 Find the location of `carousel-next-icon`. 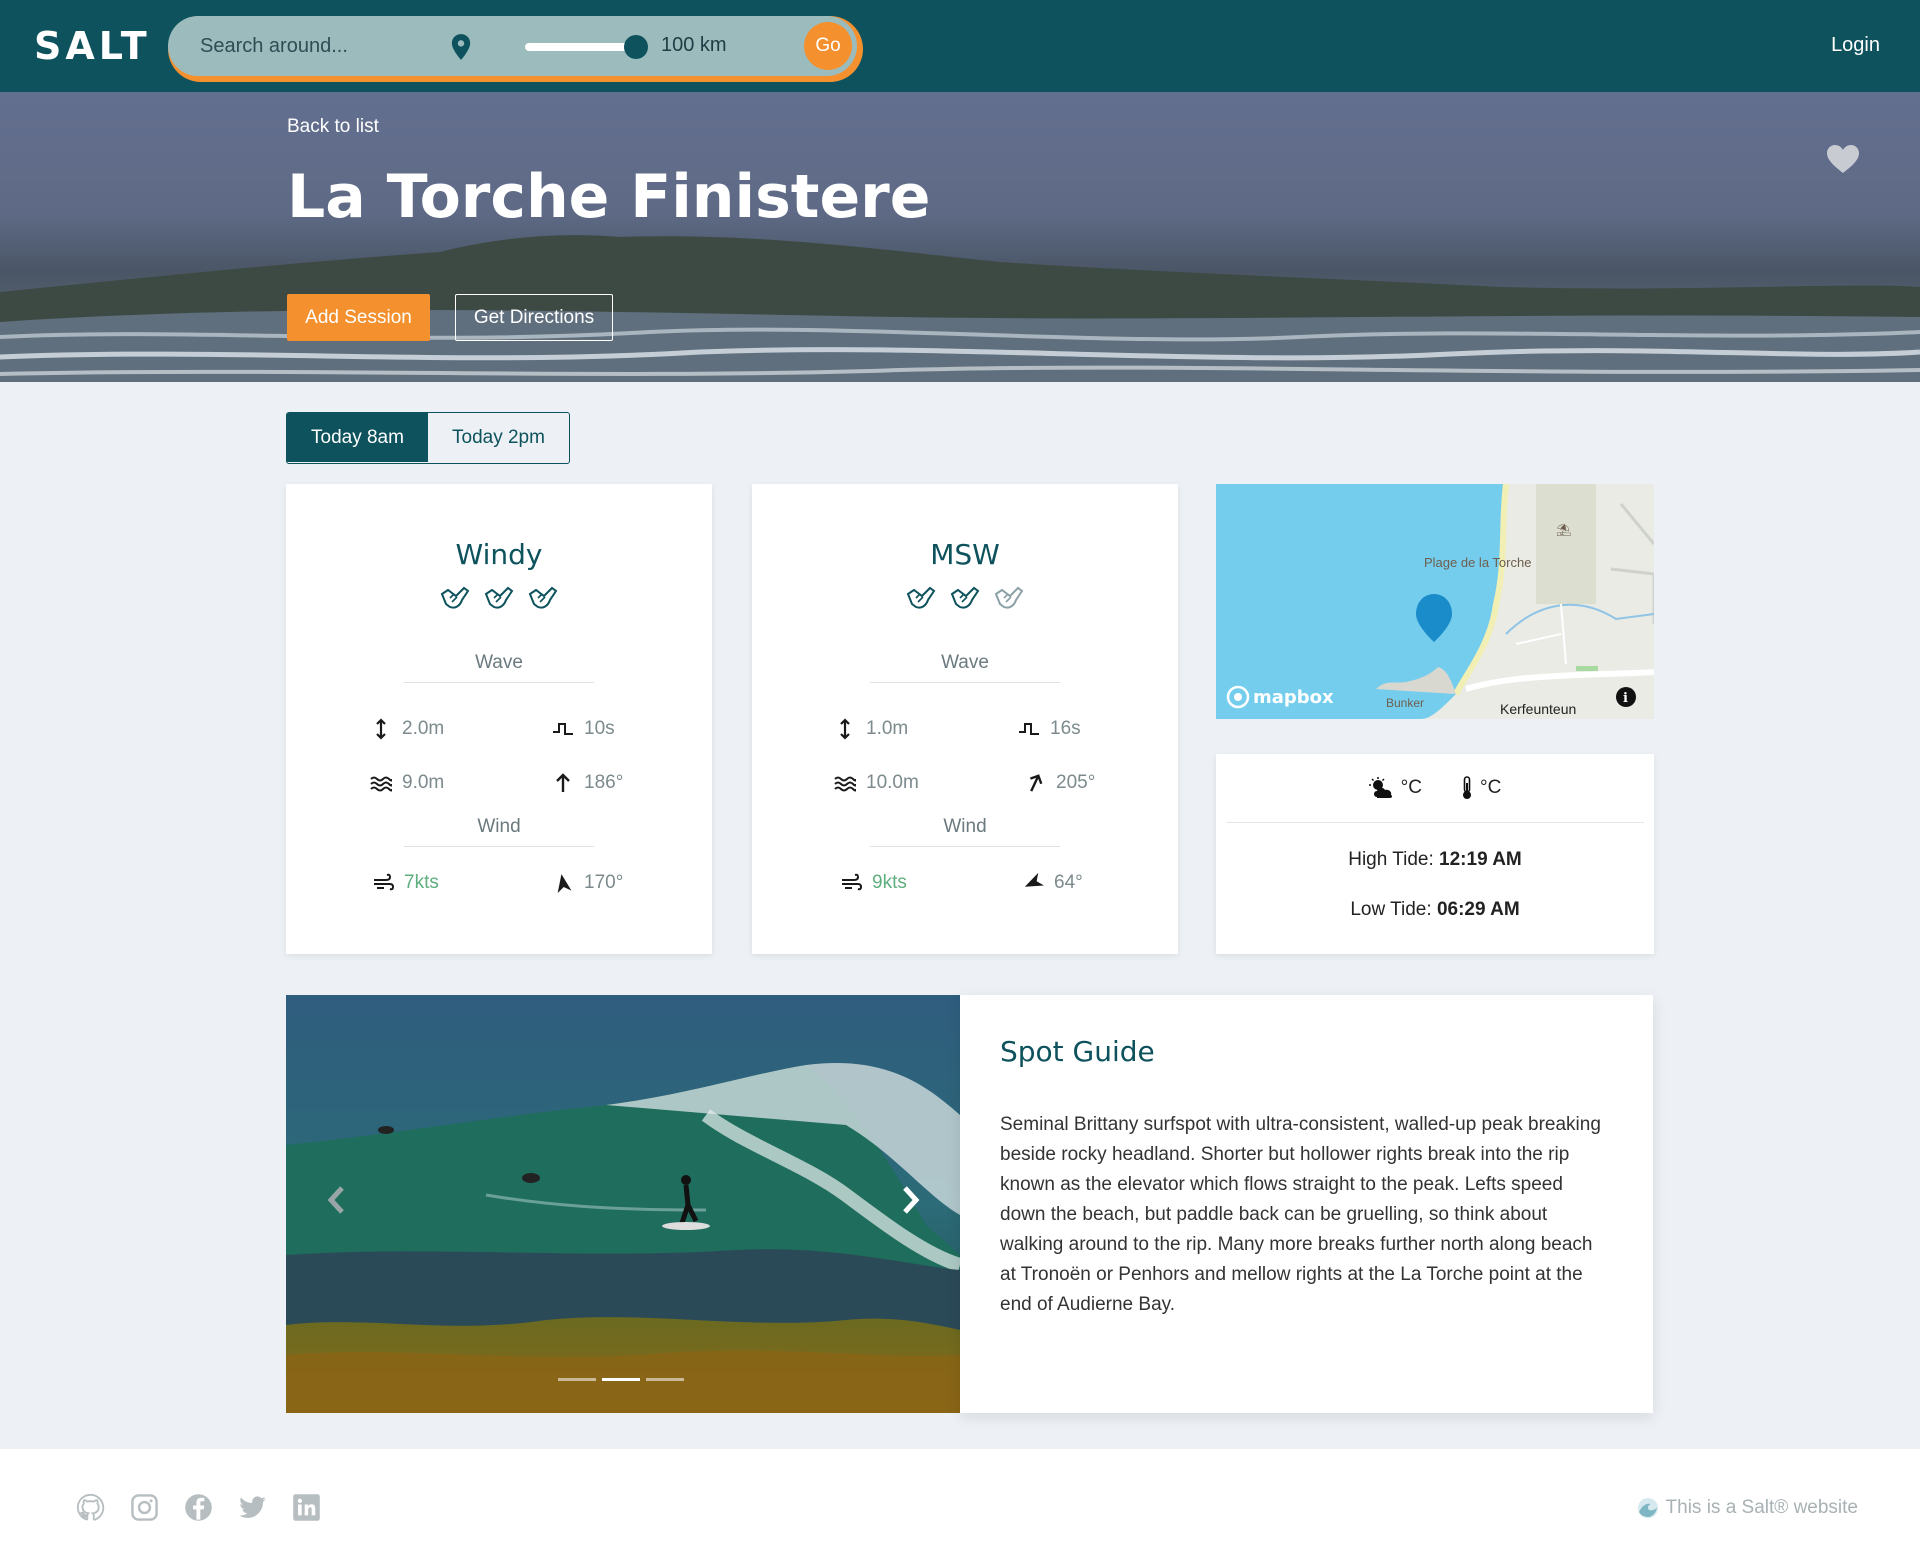

carousel-next-icon is located at coordinates (910, 1200).